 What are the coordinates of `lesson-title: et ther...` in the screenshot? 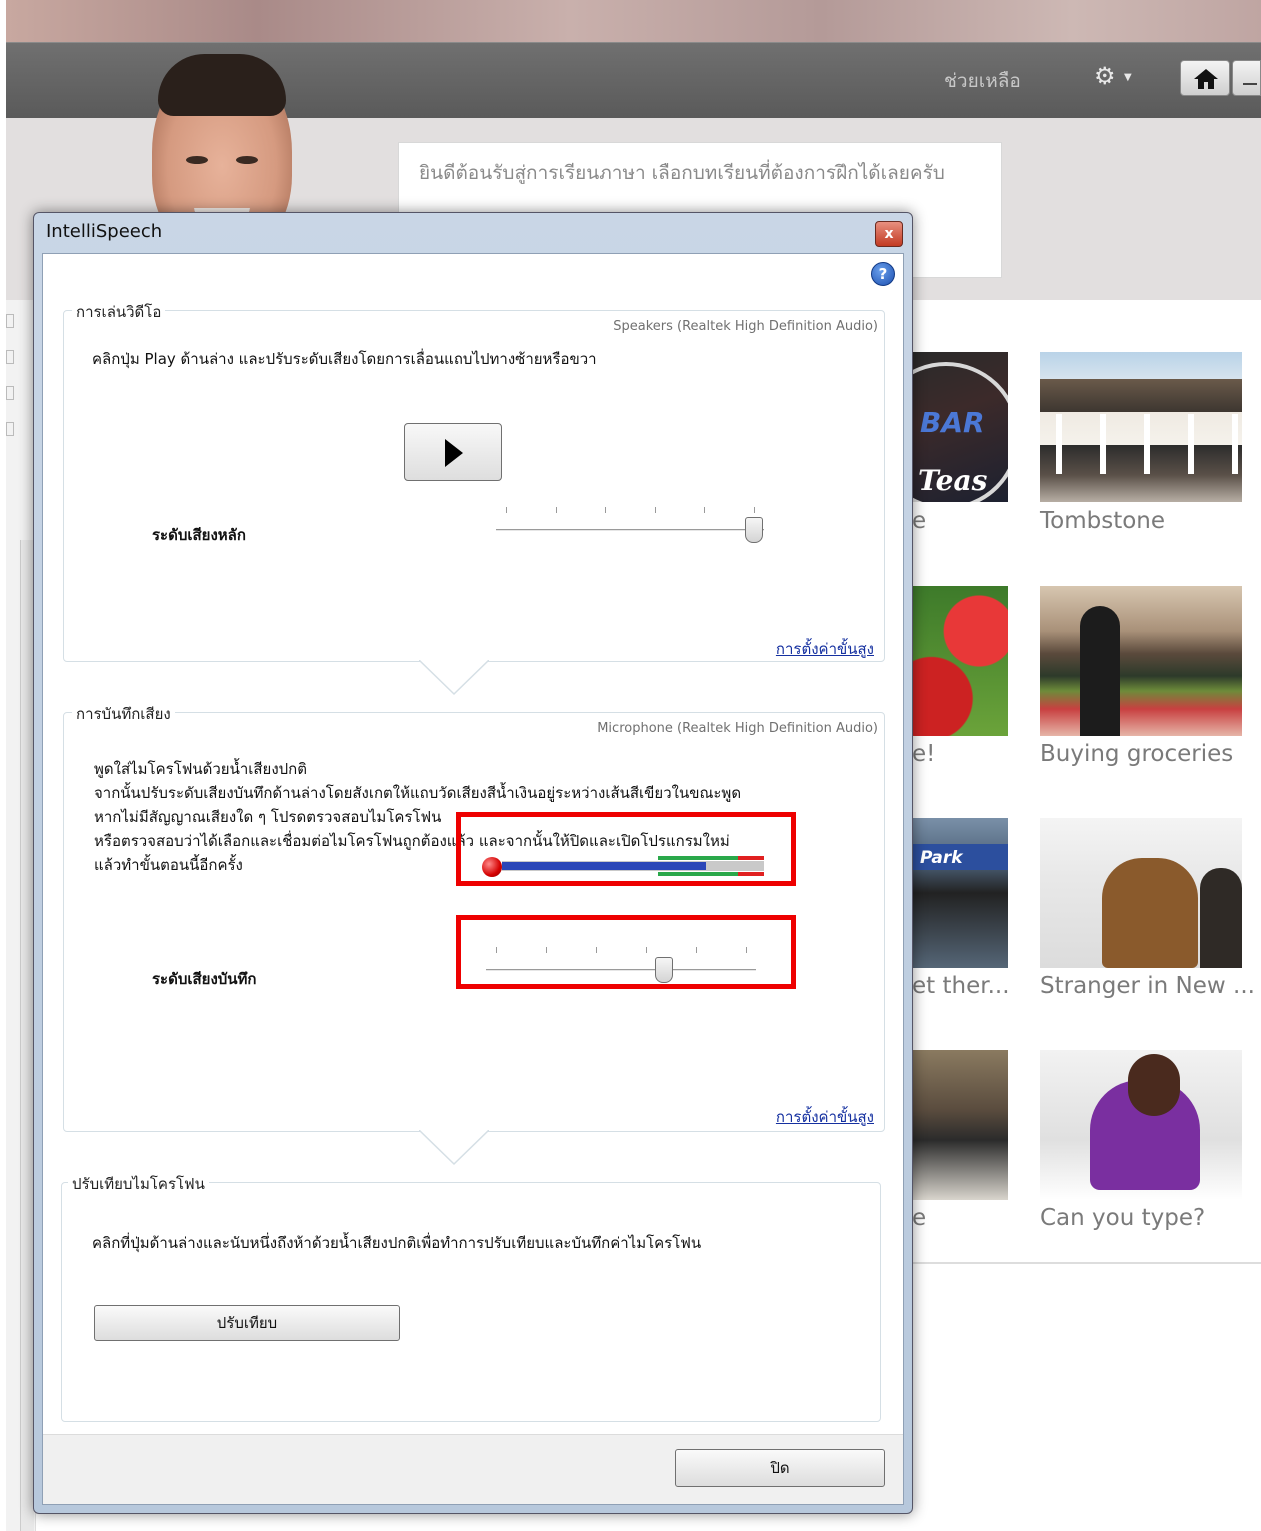 It's located at (961, 986).